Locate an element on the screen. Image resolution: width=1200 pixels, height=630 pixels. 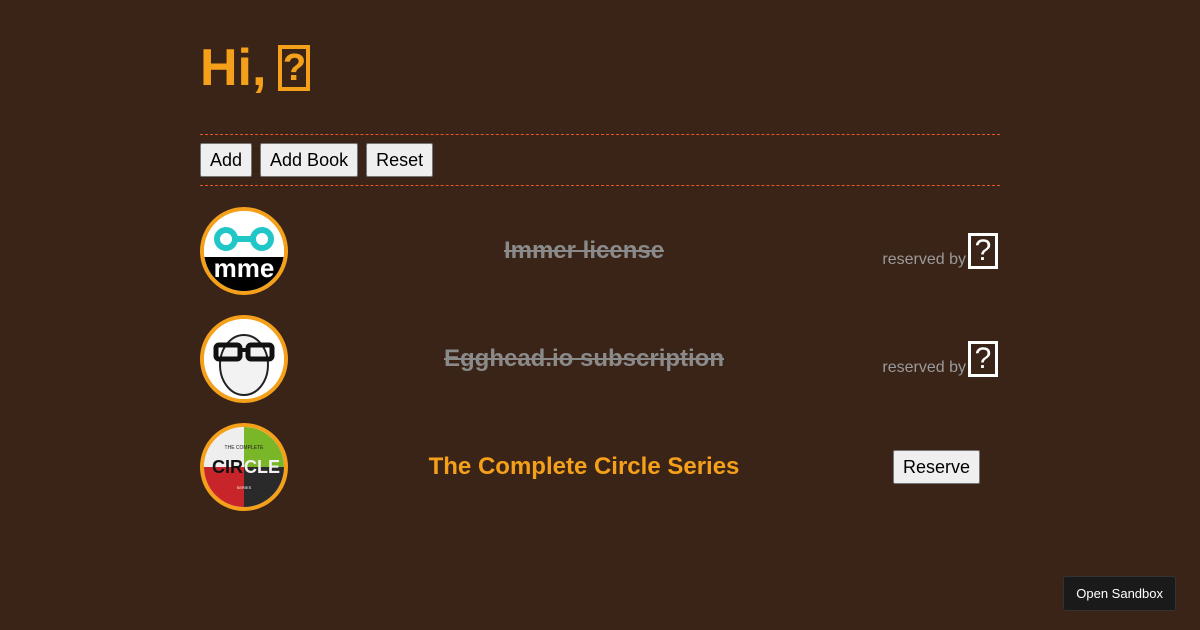
egghead-logo-icon is located at coordinates (244, 359).